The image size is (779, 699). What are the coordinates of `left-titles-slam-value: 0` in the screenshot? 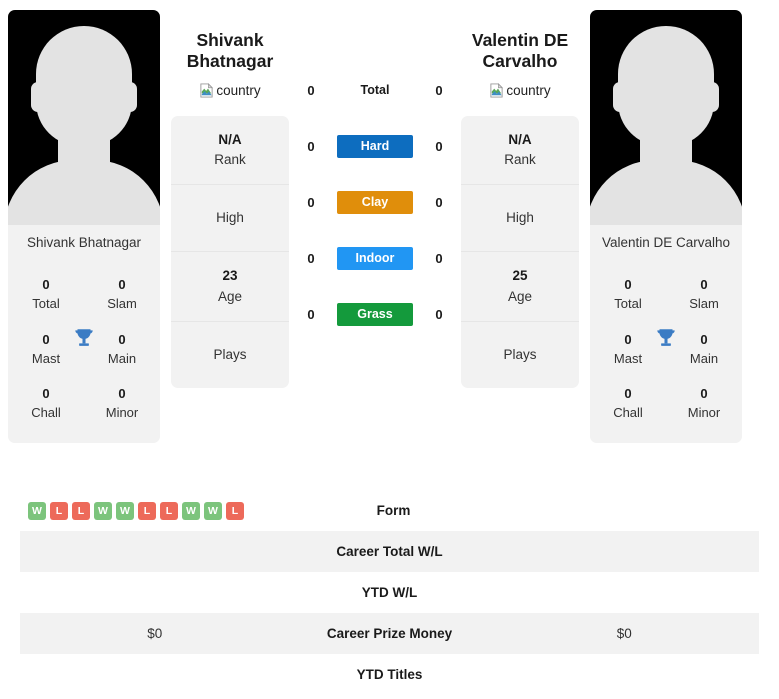 It's located at (122, 284).